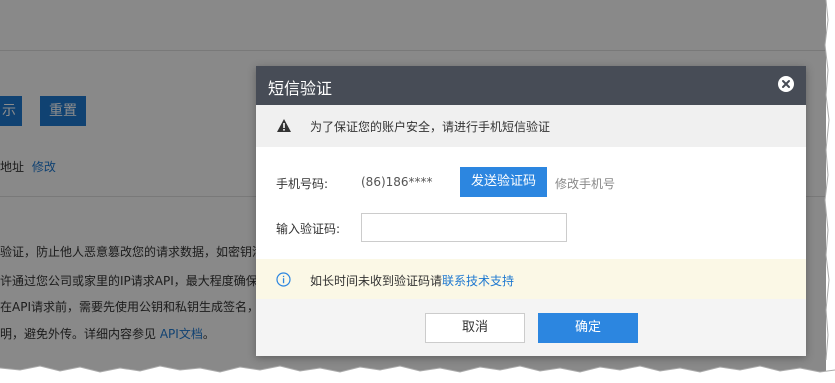  Describe the element at coordinates (531, 279) in the screenshot. I see `info-bar: 如长时间未收到验证码请联系技术支持` at that location.